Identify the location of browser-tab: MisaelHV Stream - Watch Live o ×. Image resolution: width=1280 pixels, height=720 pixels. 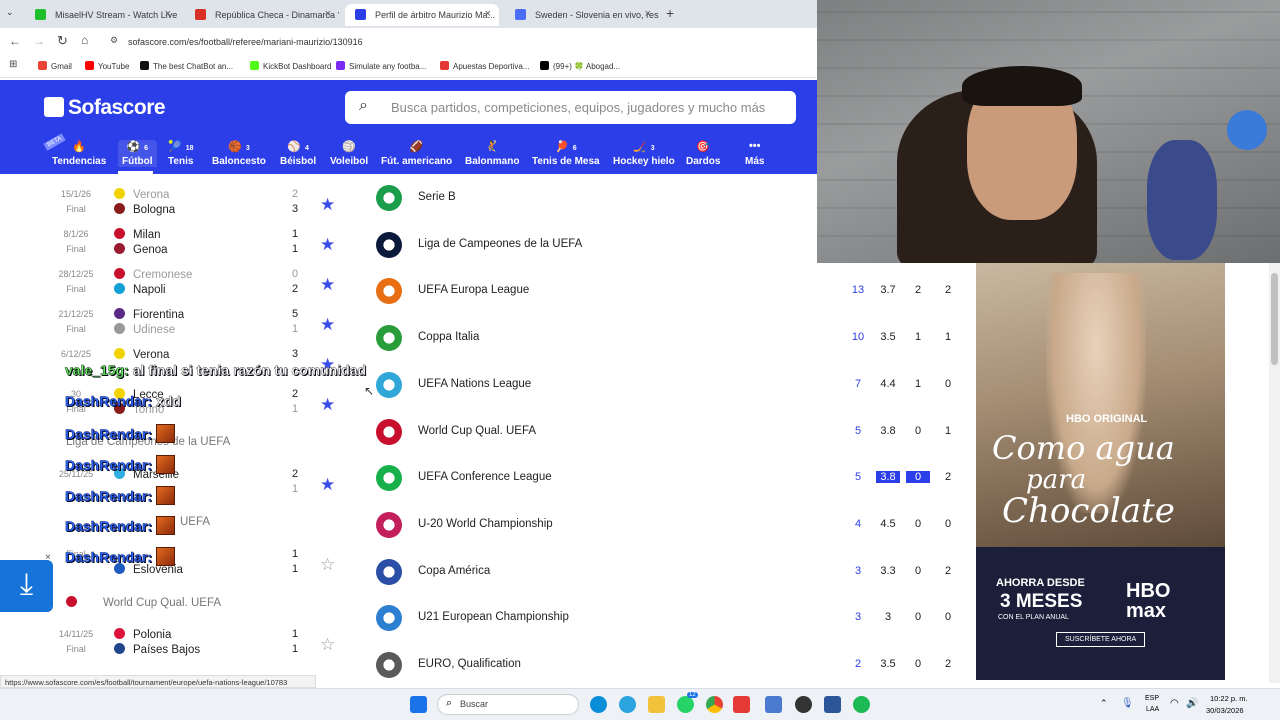
(102, 15).